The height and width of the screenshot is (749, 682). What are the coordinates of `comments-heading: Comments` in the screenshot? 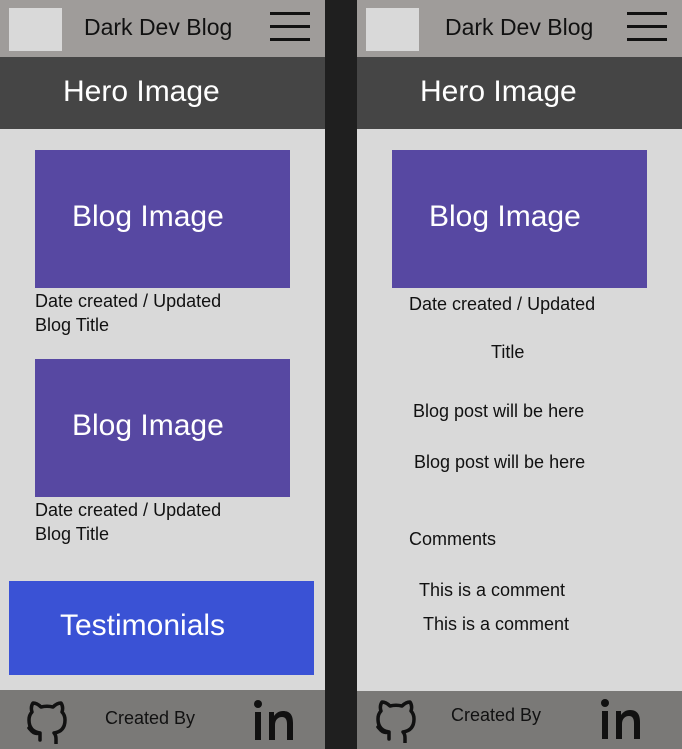 It's located at (453, 539).